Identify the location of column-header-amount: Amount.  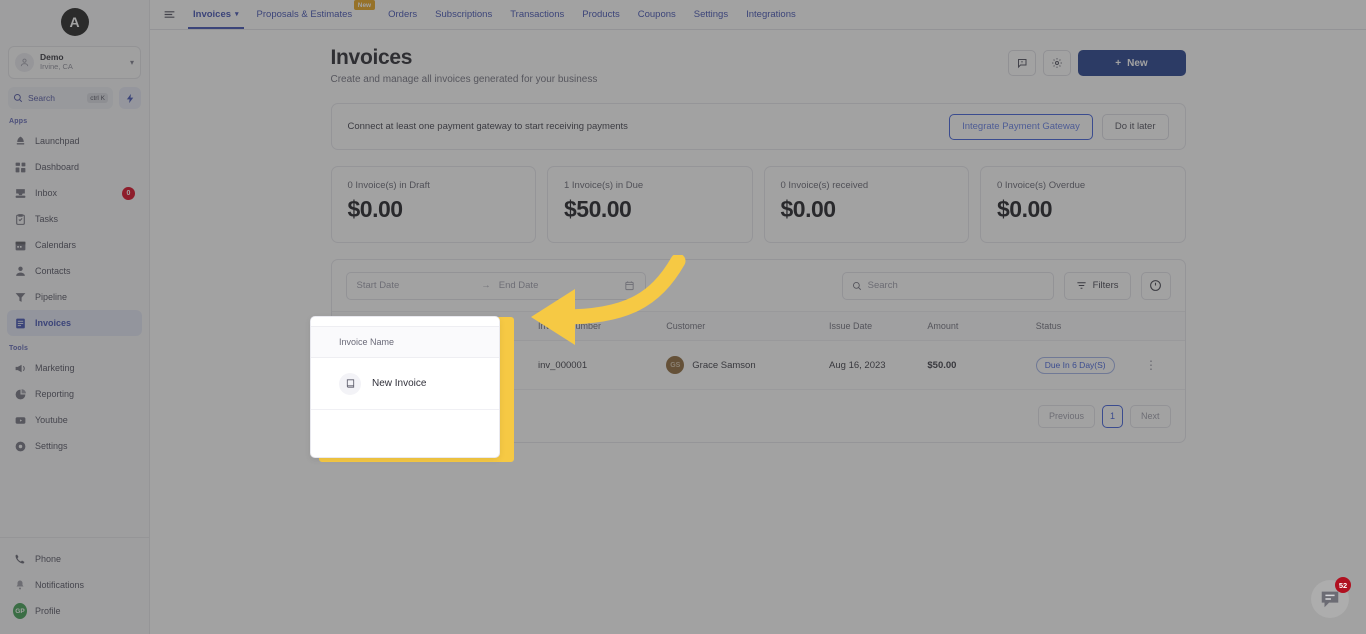
(981, 326).